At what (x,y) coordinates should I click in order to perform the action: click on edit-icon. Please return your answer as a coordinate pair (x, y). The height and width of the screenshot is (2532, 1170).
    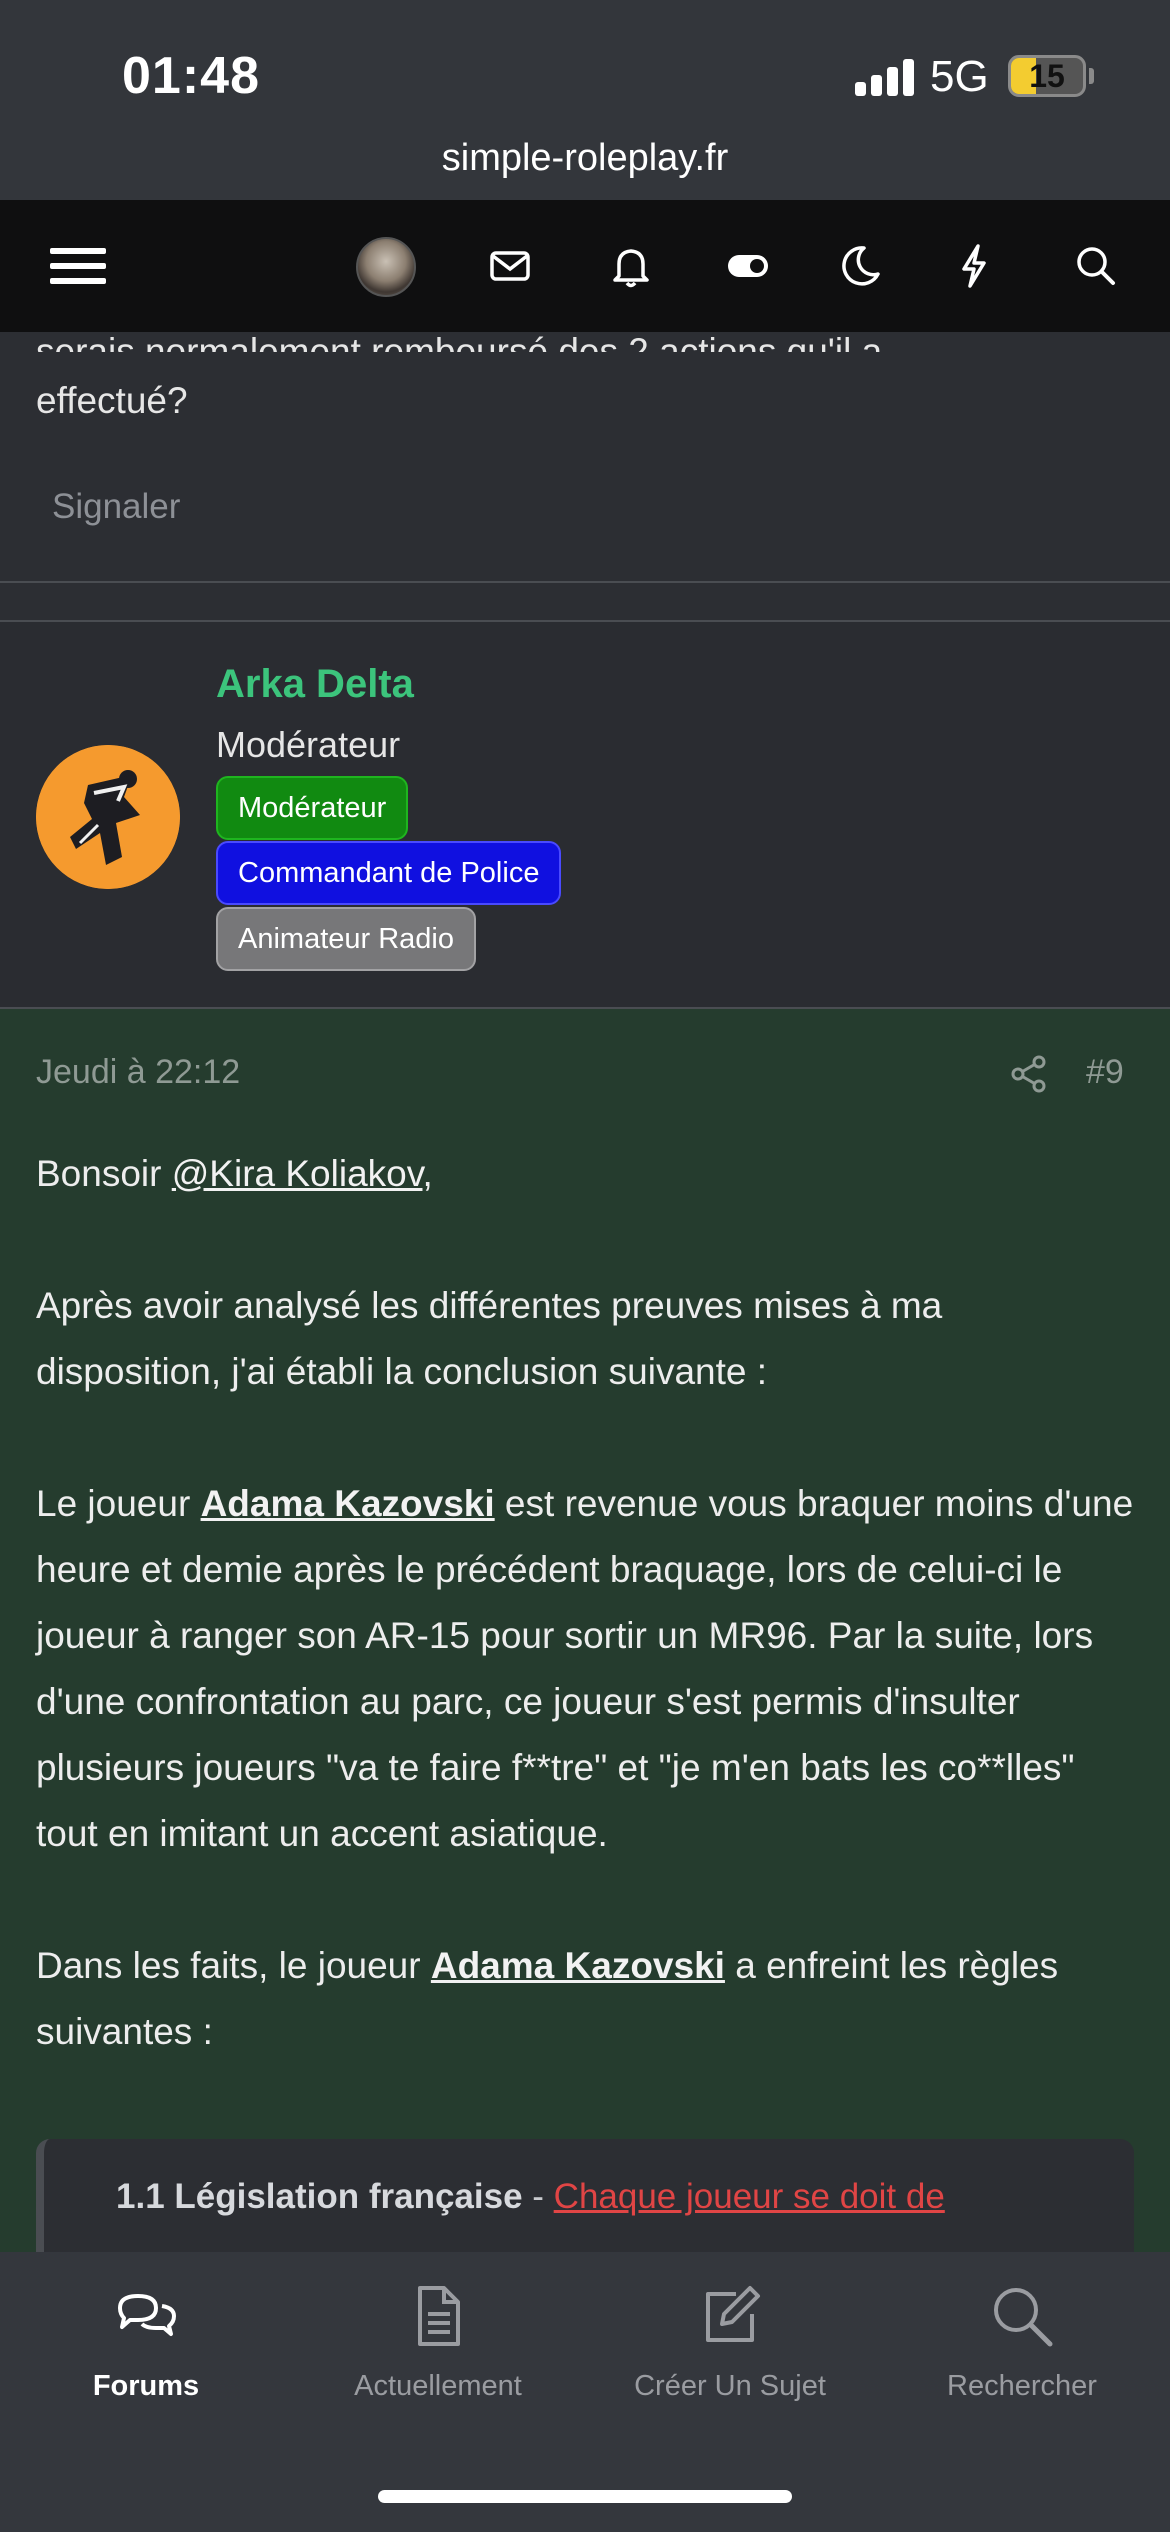
    Looking at the image, I should click on (733, 2314).